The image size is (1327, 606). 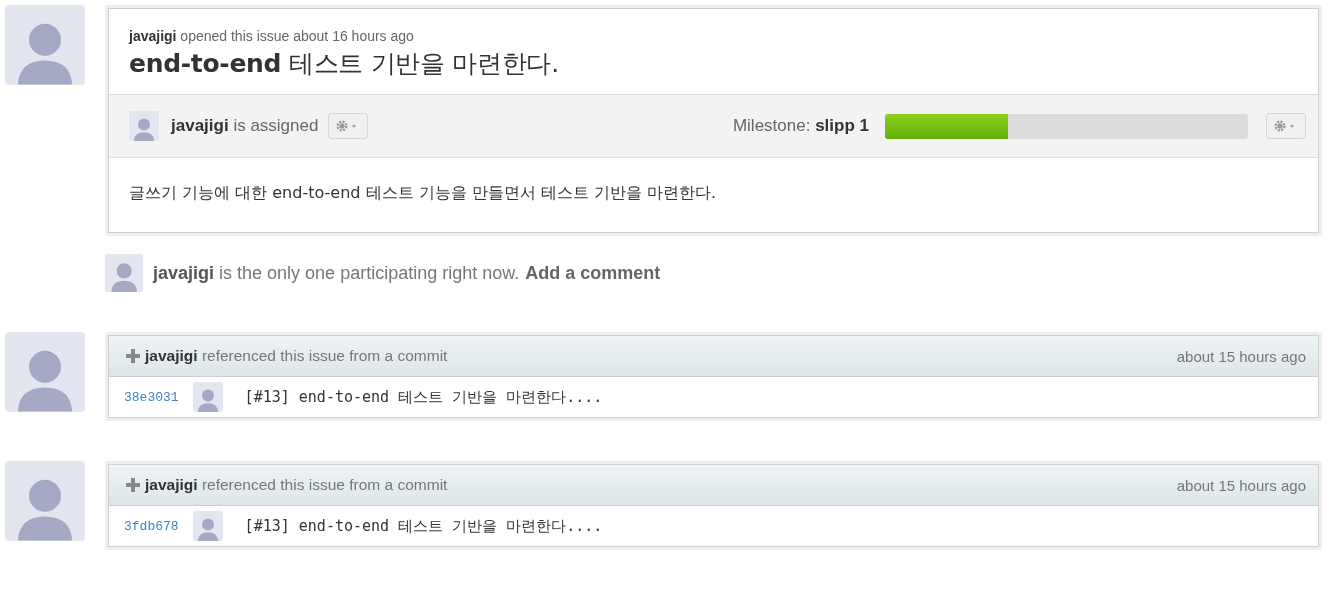 What do you see at coordinates (348, 126) in the screenshot?
I see `assignee-settings-button` at bounding box center [348, 126].